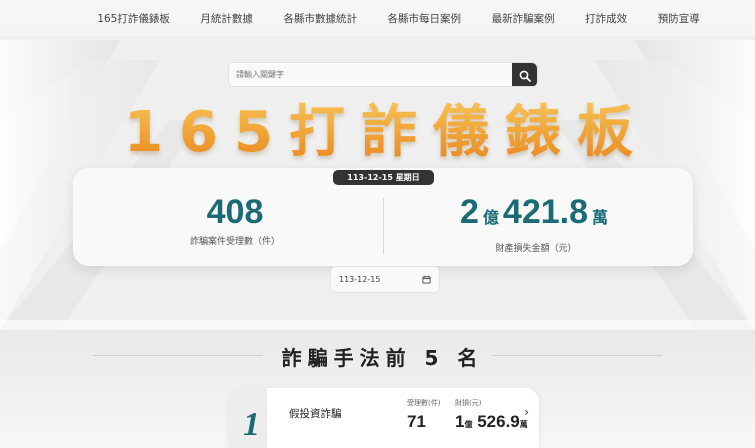 The height and width of the screenshot is (448, 755). Describe the element at coordinates (600, 218) in the screenshot. I see `loss-unit-wan: 萬` at that location.